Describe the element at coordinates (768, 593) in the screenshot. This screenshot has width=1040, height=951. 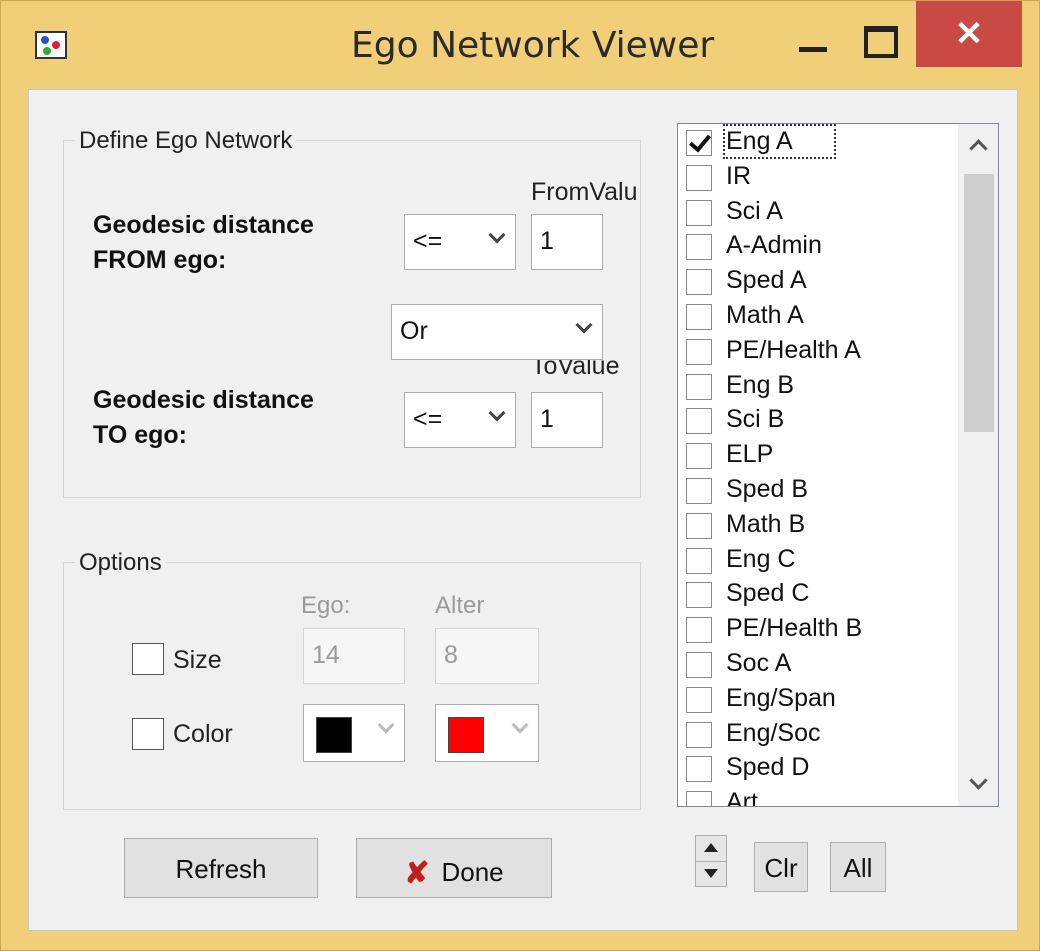
I see `item-label: Sped C` at that location.